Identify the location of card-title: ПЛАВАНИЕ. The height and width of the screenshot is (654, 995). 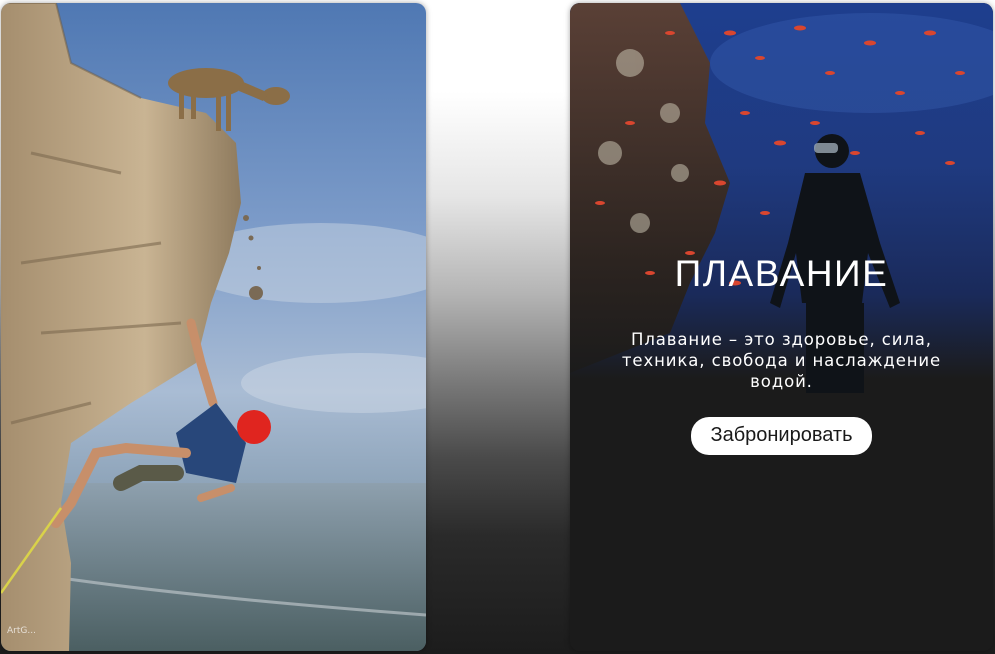
(781, 273).